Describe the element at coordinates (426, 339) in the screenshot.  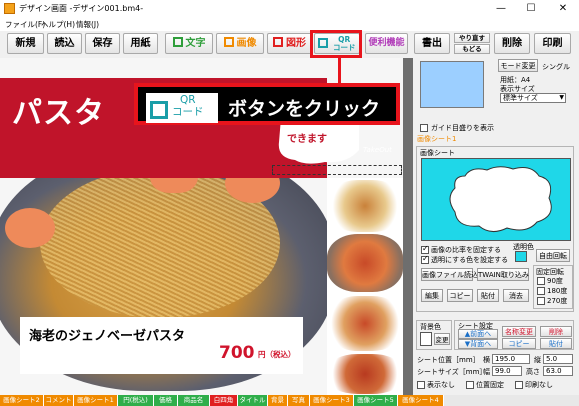
I see `background-color-swatch` at that location.